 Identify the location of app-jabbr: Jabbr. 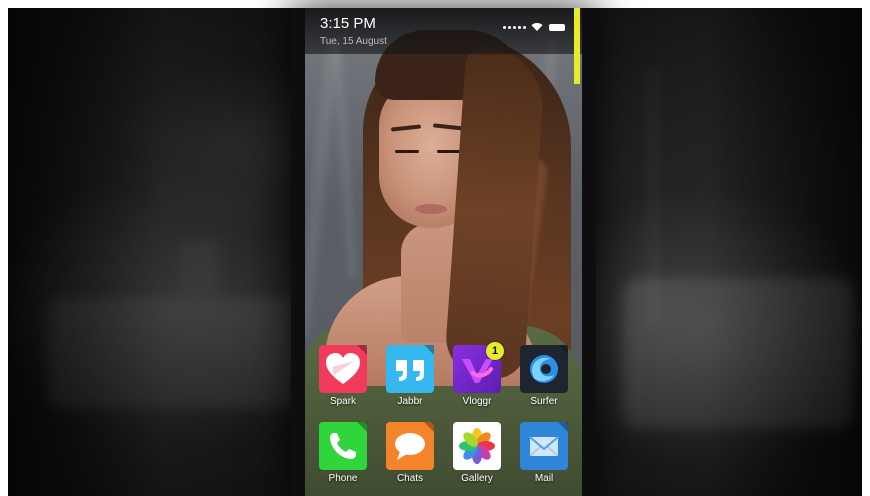
(410, 376).